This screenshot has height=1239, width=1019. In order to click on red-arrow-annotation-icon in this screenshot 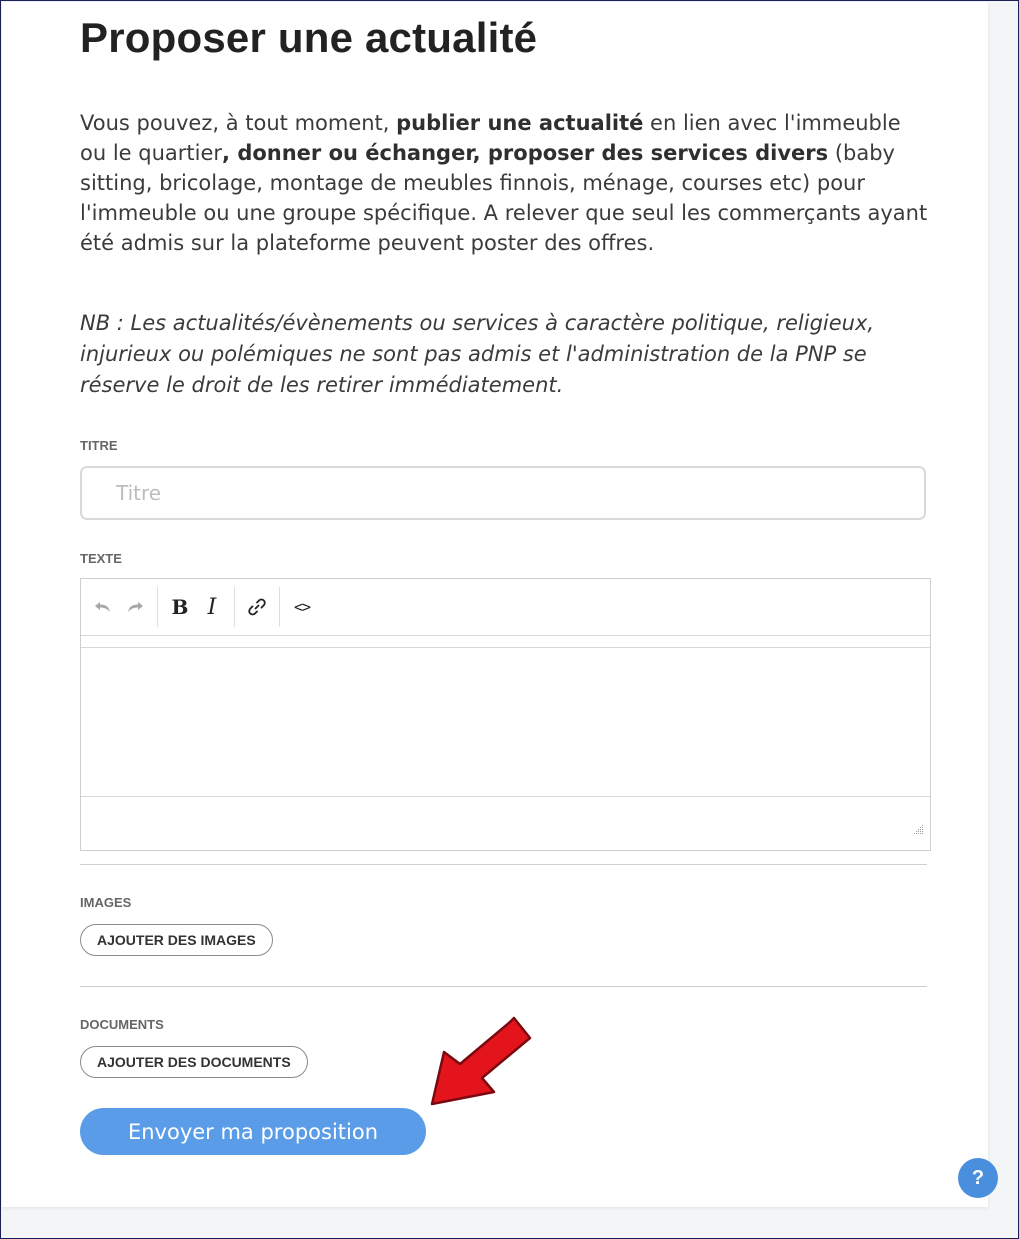, I will do `click(481, 1061)`.